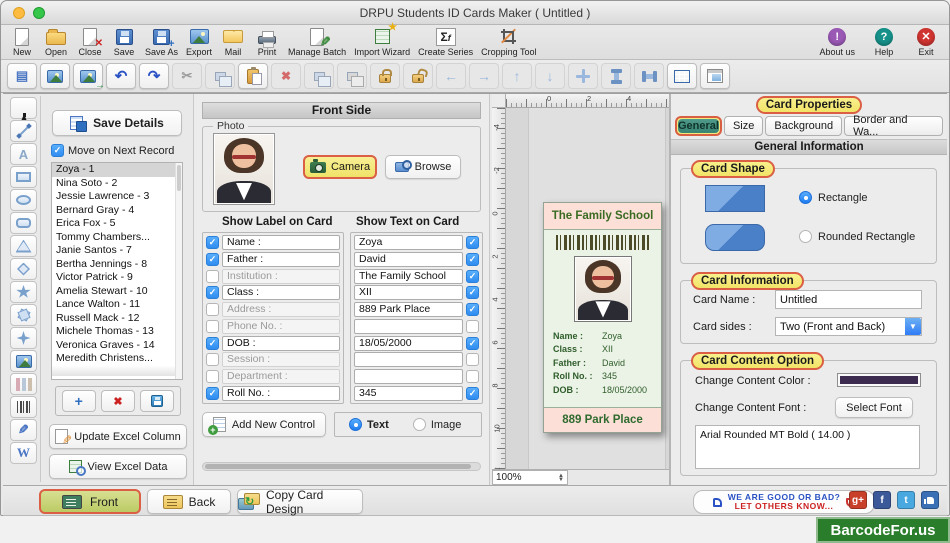  Describe the element at coordinates (117, 401) in the screenshot. I see `delete-record-button: ✖` at that location.